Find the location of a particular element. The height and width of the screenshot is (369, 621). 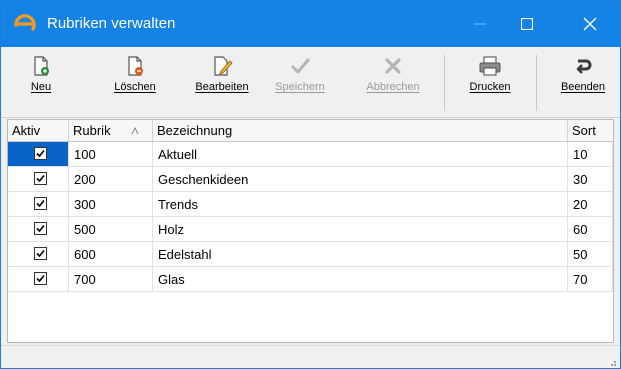

status-bar is located at coordinates (310, 356).